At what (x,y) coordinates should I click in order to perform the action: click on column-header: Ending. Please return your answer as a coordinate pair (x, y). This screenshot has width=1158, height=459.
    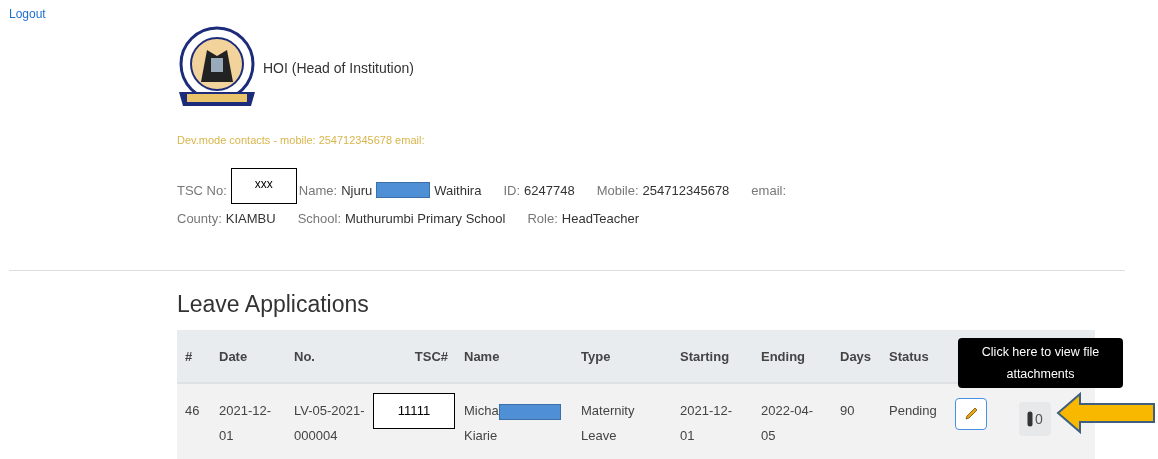
    Looking at the image, I should click on (792, 356).